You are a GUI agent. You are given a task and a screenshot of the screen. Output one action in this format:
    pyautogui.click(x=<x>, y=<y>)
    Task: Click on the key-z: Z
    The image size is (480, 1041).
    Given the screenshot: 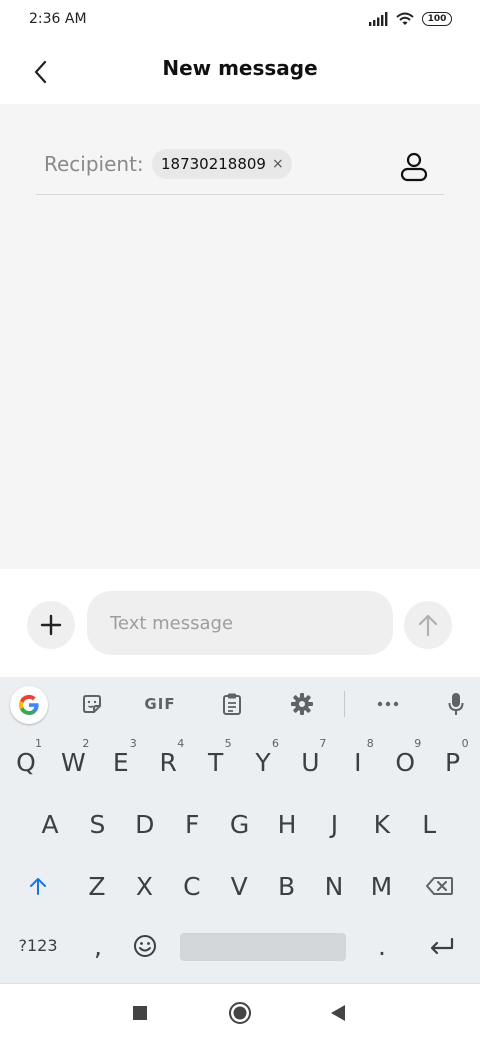 What is the action you would take?
    pyautogui.click(x=97, y=886)
    